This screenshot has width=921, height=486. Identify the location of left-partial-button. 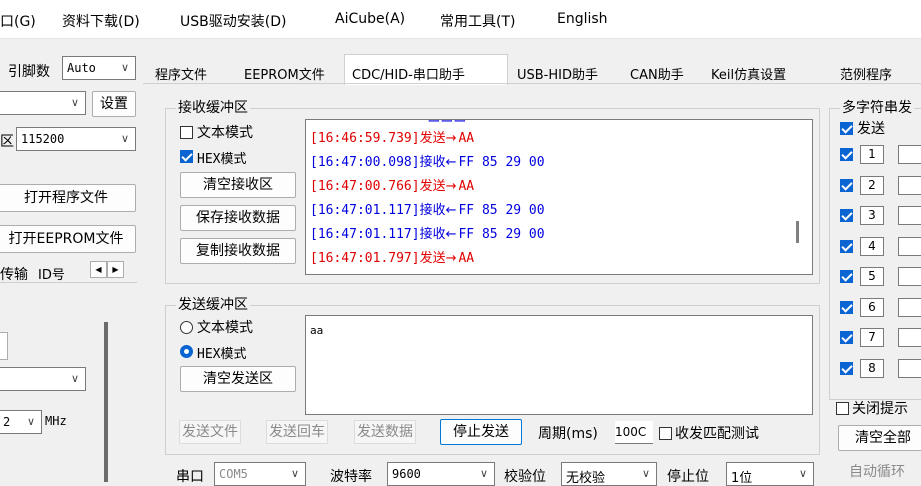
(4, 346).